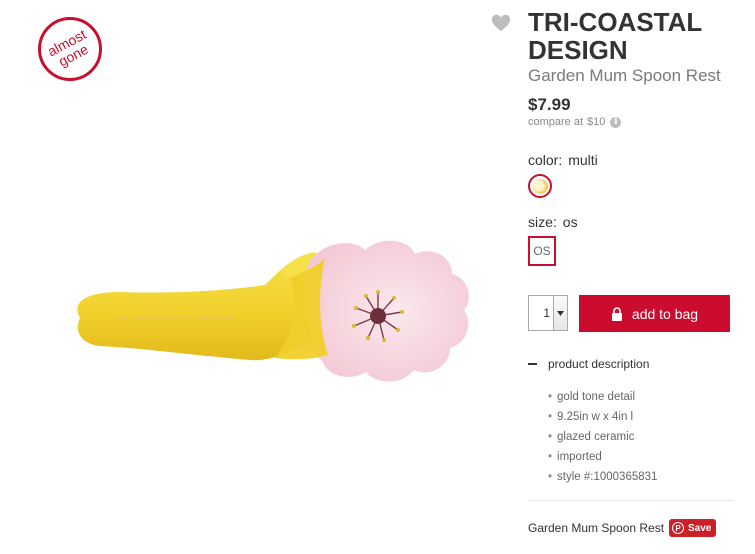 Image resolution: width=755 pixels, height=554 pixels. What do you see at coordinates (592, 397) in the screenshot?
I see `list-item: • gold tone detail` at bounding box center [592, 397].